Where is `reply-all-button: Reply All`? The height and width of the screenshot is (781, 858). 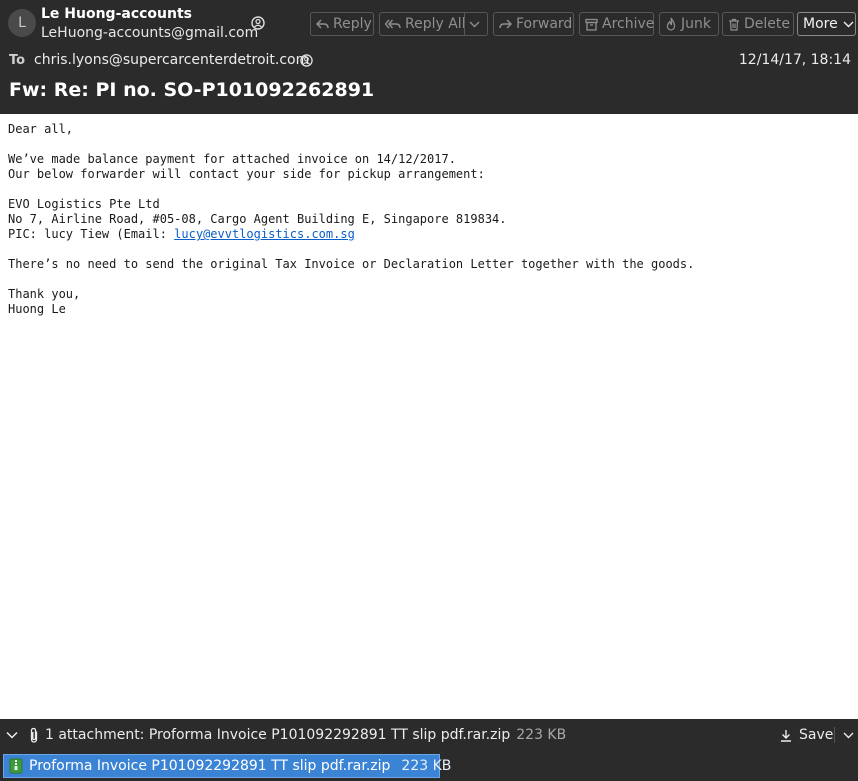 reply-all-button: Reply All is located at coordinates (422, 24).